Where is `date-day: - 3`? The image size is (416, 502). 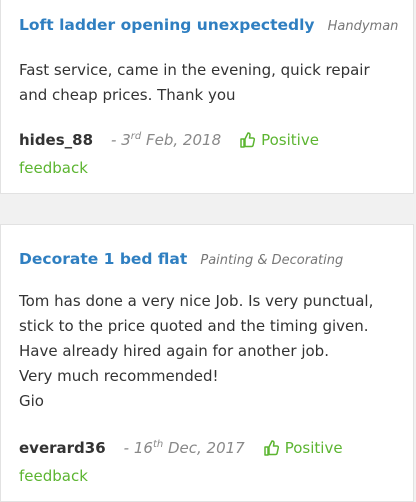
date-day: - 3 is located at coordinates (121, 140).